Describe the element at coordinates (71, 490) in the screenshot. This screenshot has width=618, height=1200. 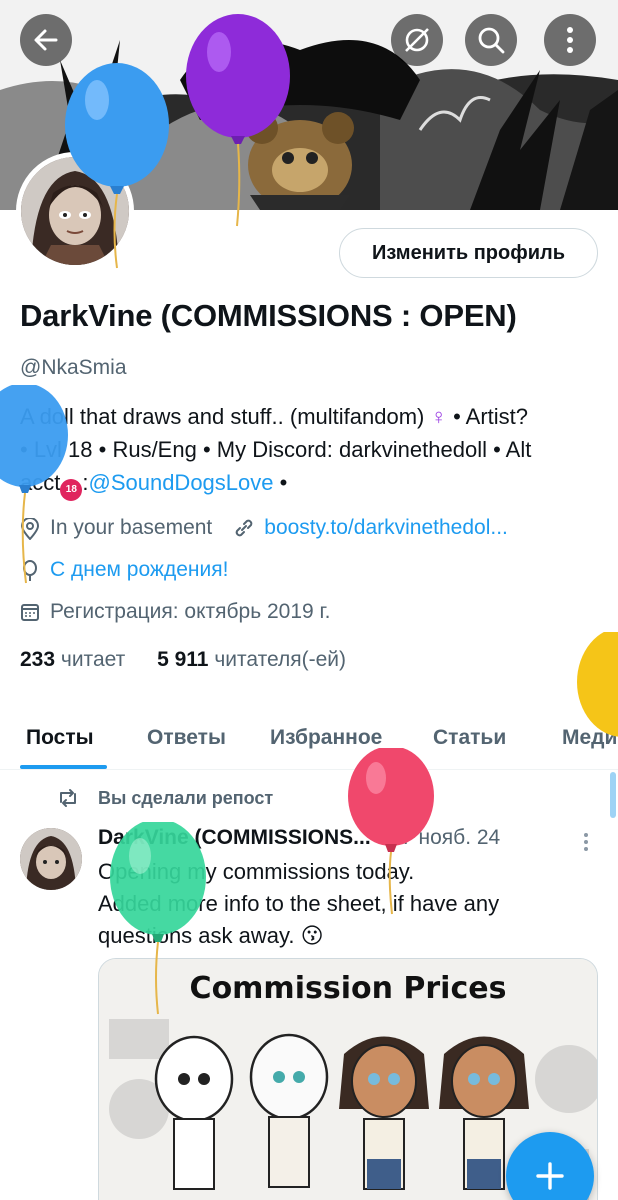
I see `age-18-icon: 18` at that location.